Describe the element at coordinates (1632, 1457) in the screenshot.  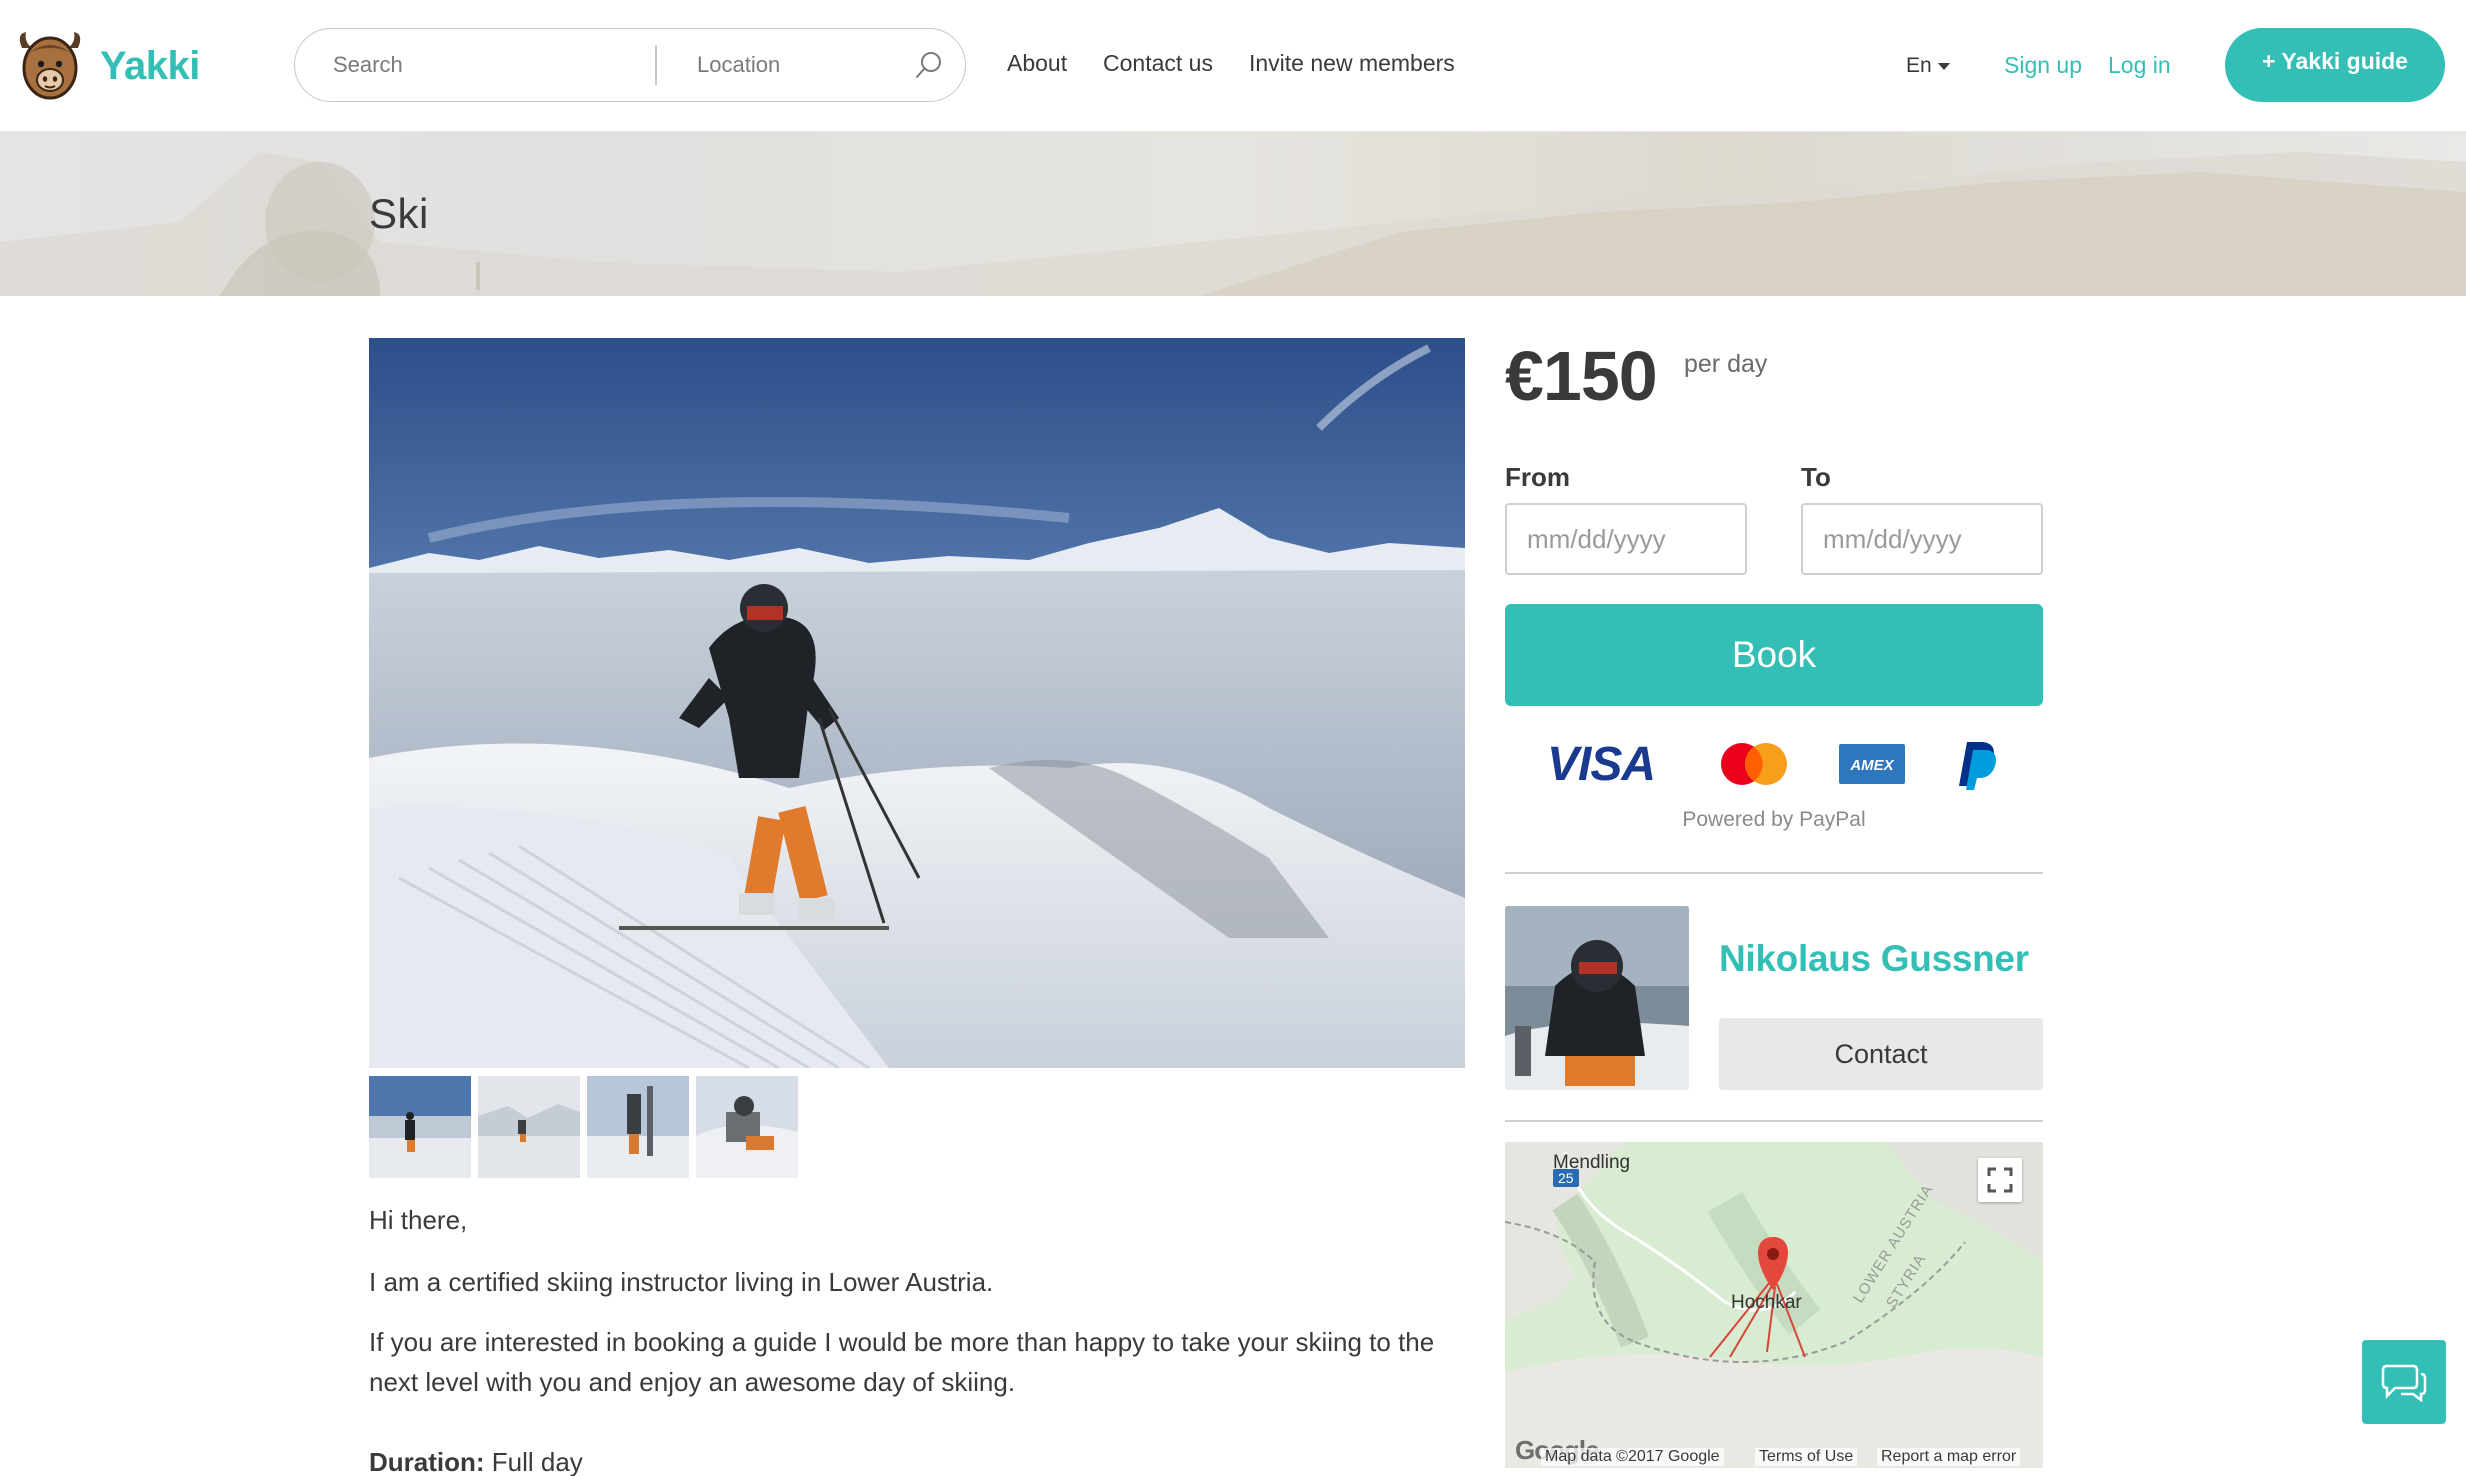
I see `map-attribution: Map data ©2017 Google` at that location.